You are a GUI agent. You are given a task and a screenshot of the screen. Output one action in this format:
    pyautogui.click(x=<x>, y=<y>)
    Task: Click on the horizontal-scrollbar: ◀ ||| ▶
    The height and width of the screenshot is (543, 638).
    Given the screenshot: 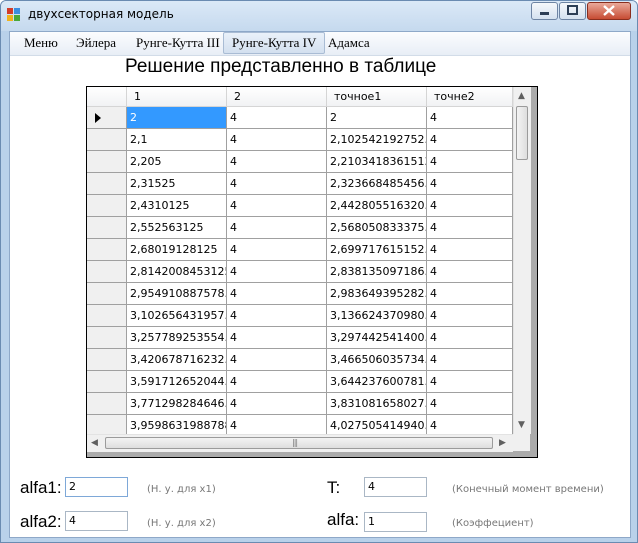 What is the action you would take?
    pyautogui.click(x=300, y=443)
    